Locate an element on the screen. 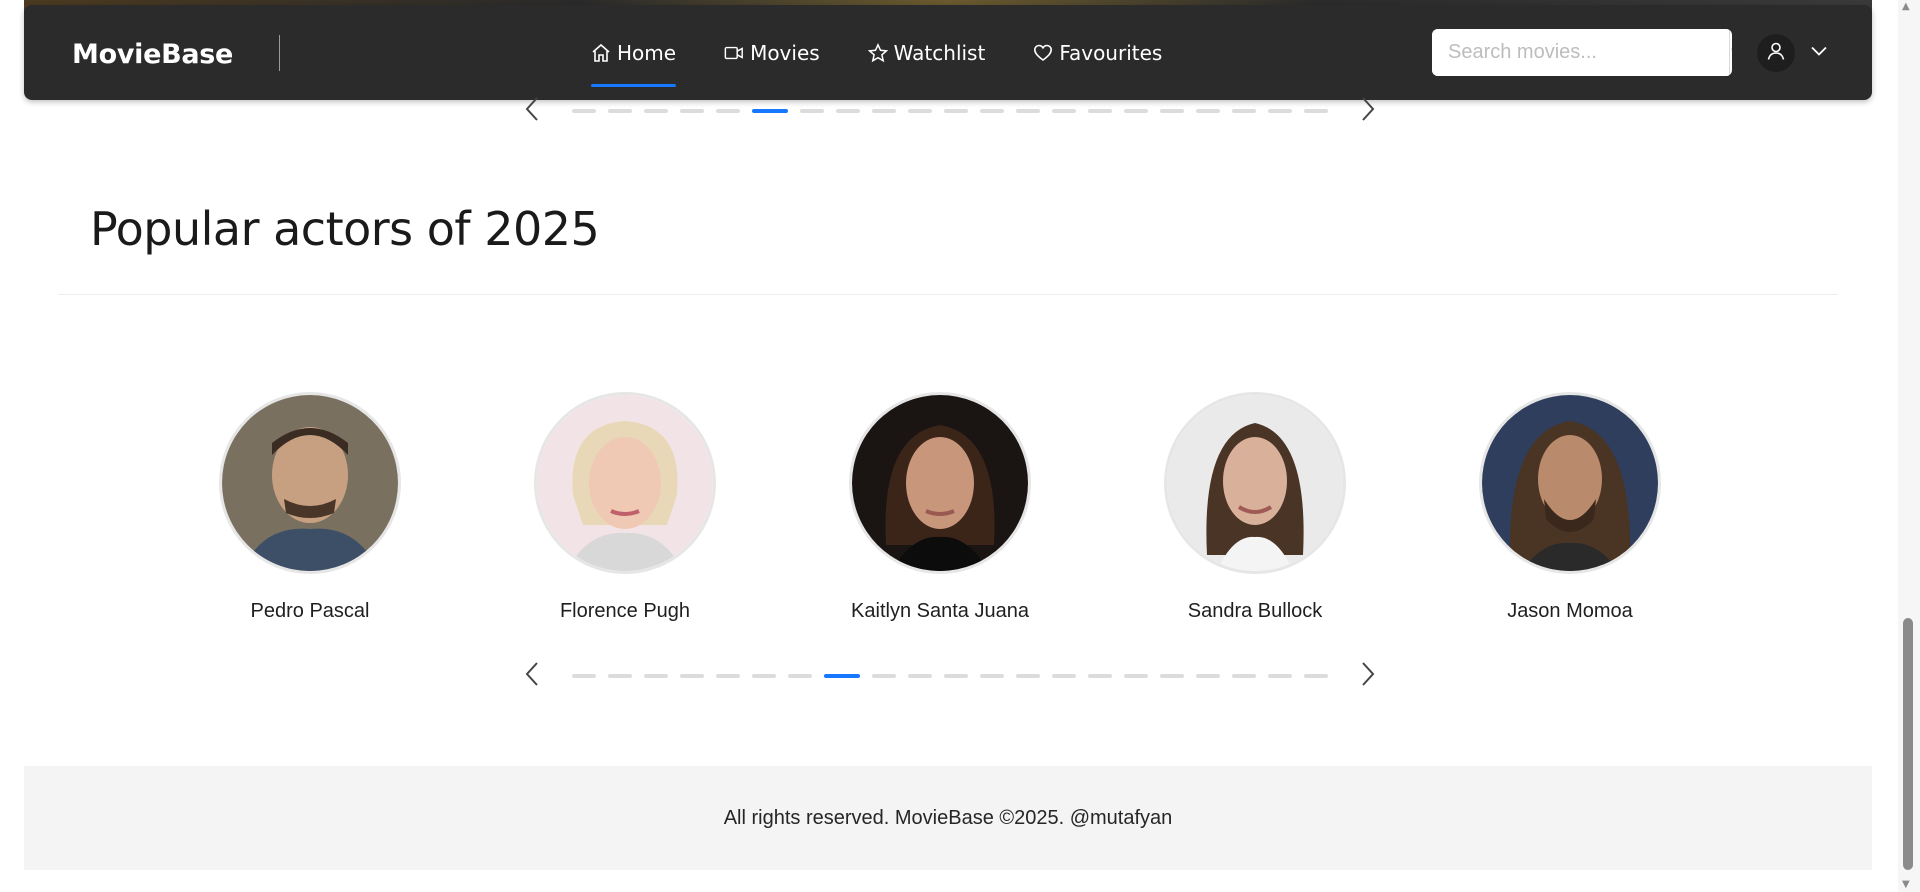 The height and width of the screenshot is (892, 1920). actors-next-button is located at coordinates (1368, 676).